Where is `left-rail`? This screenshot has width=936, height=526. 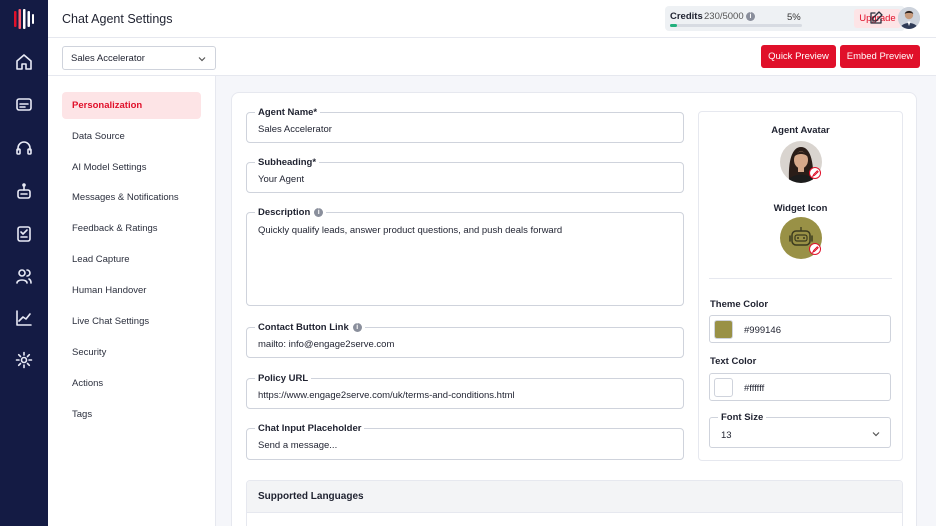 left-rail is located at coordinates (24, 263).